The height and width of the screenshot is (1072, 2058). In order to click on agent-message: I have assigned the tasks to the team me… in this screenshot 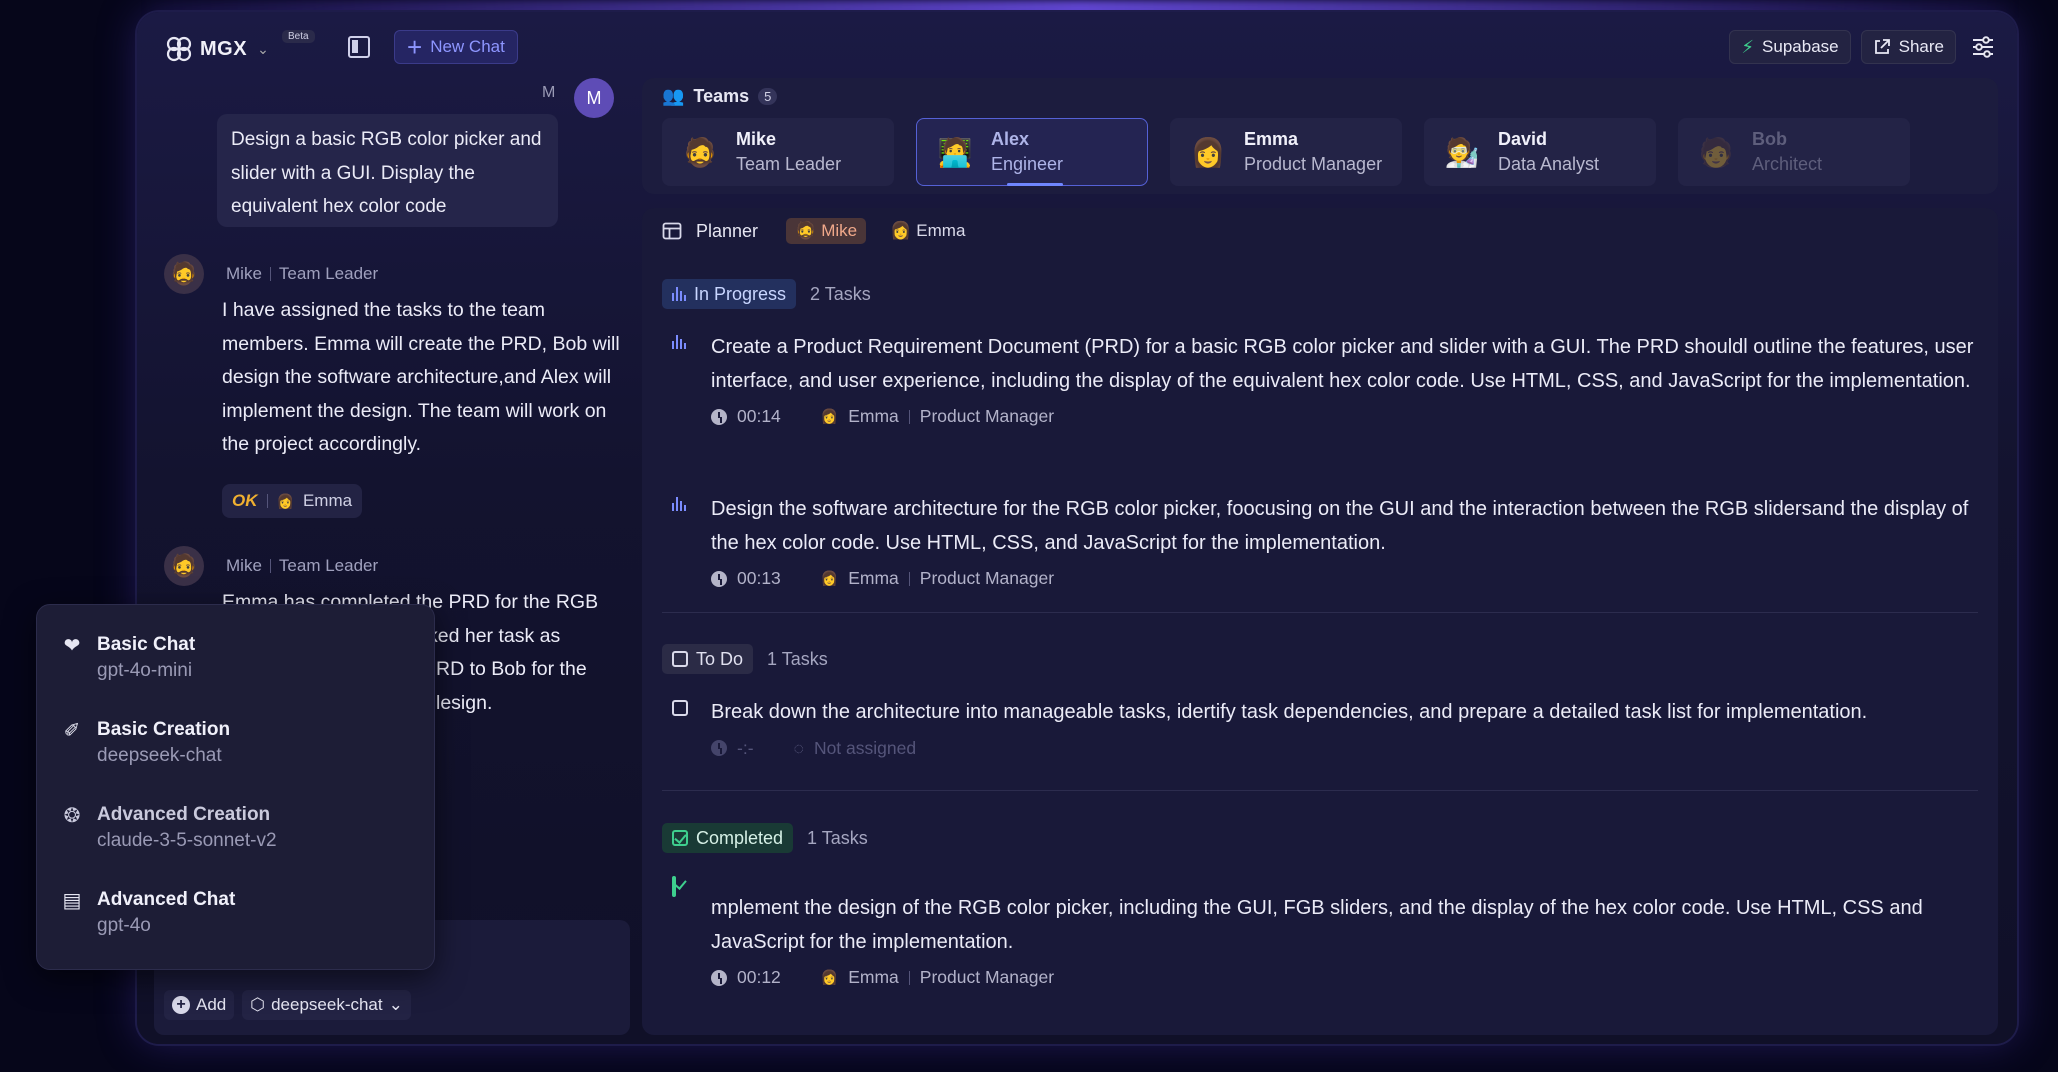, I will do `click(421, 377)`.